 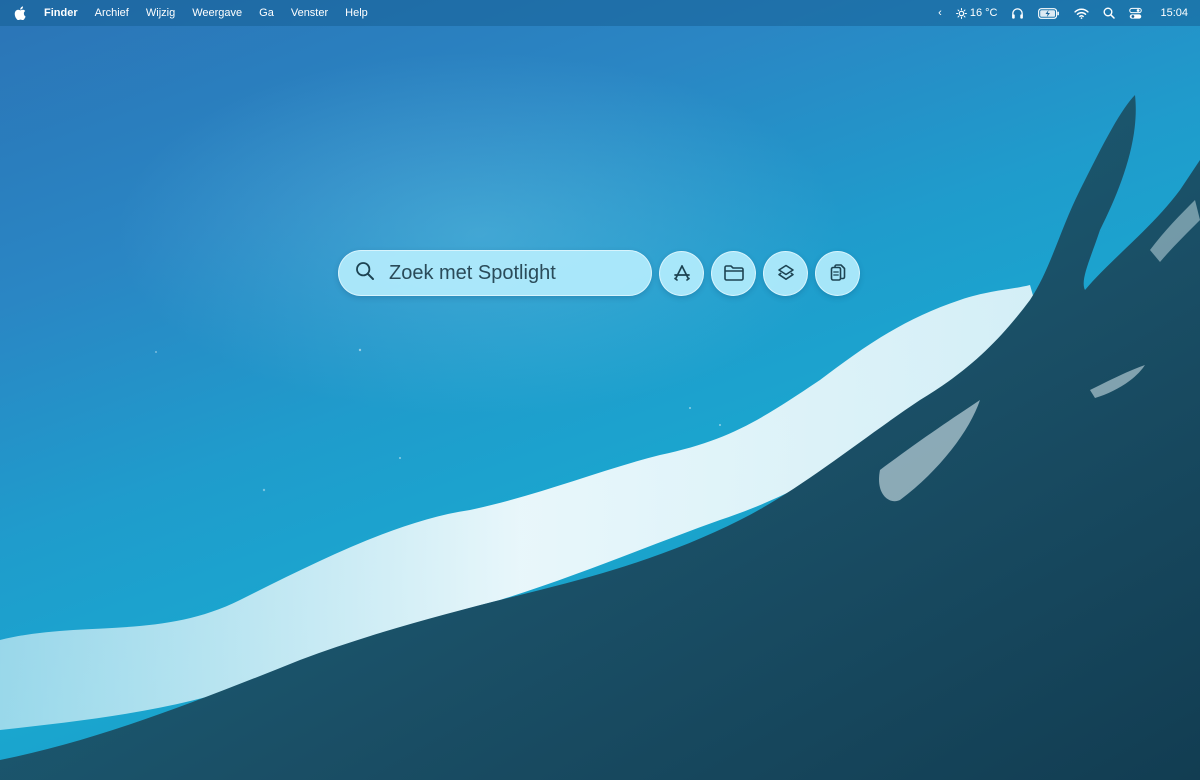 I want to click on sun-icon, so click(x=961, y=13).